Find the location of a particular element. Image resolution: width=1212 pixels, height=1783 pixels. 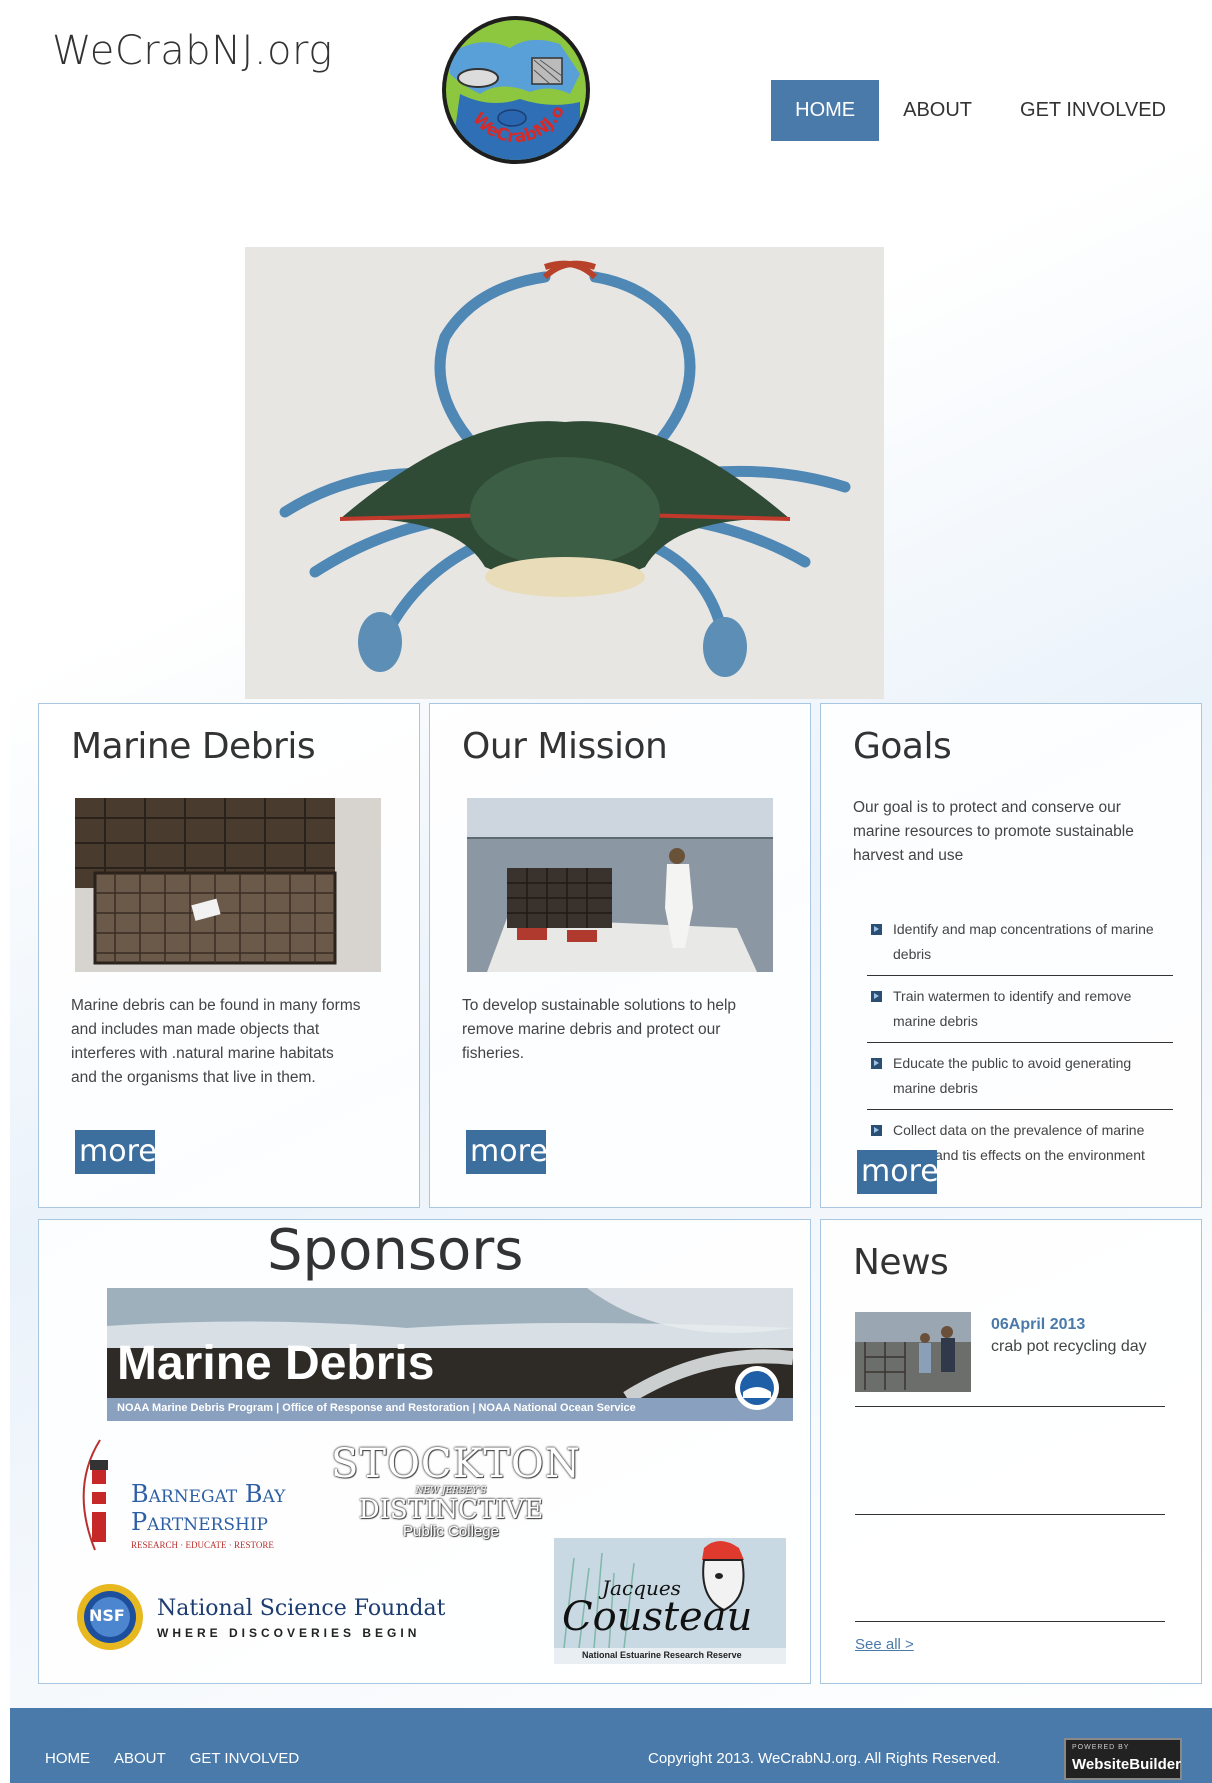

barnegat-line2: Partnership is located at coordinates (199, 1522).